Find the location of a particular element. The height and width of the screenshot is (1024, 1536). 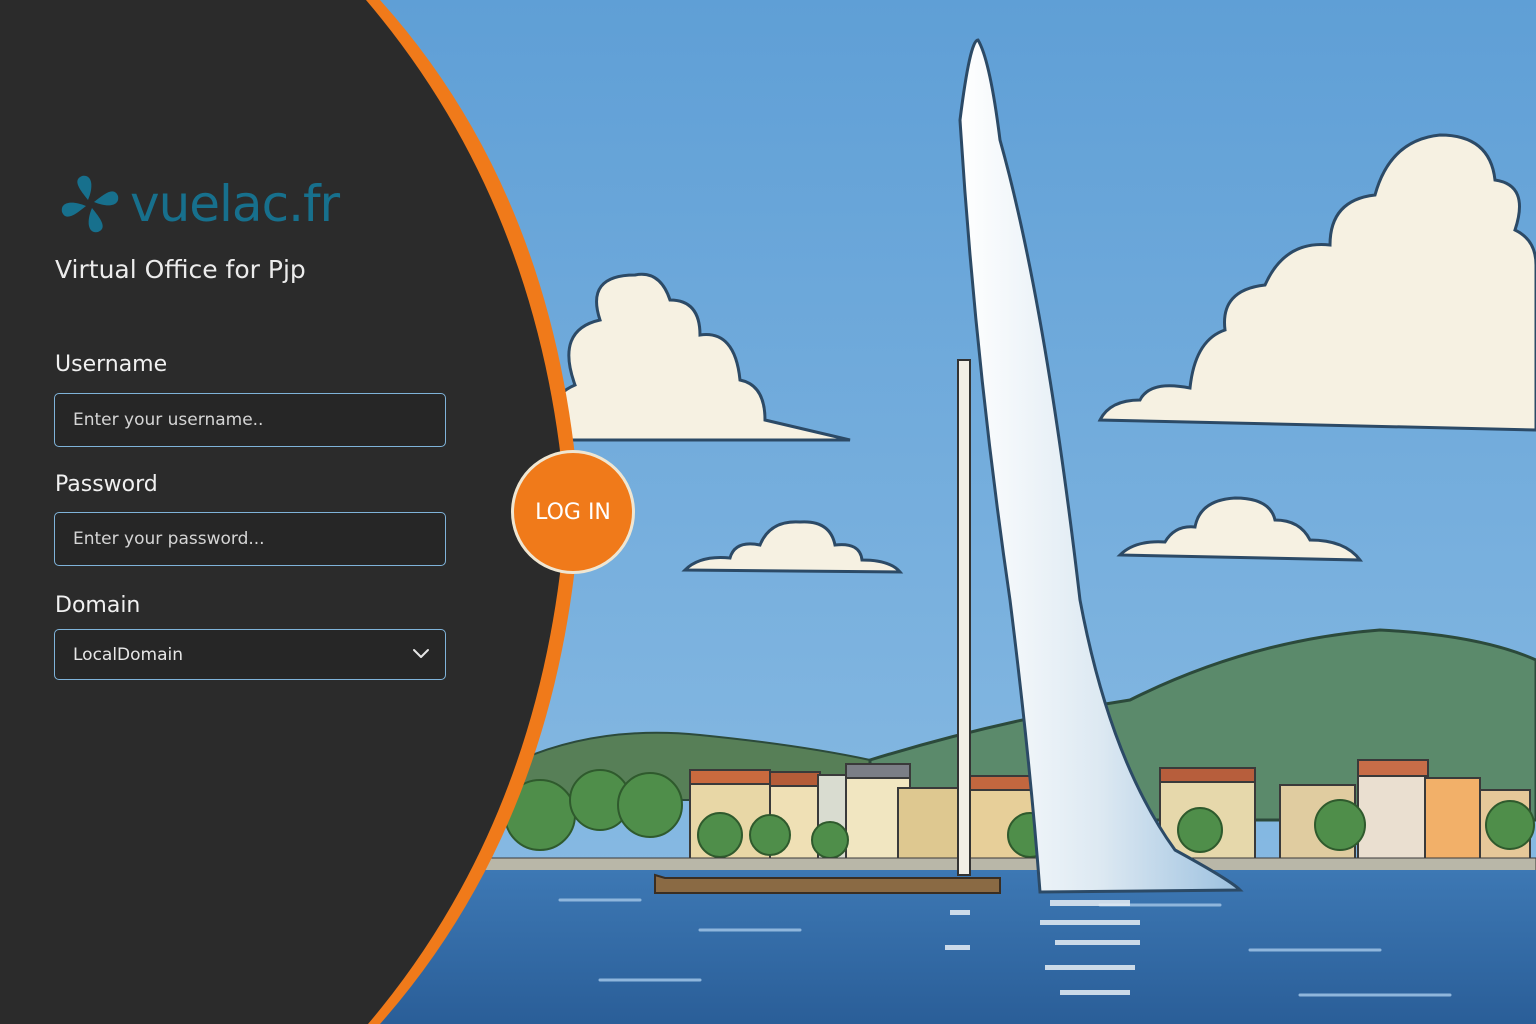

domain-select: LocalDomain is located at coordinates (250, 654).